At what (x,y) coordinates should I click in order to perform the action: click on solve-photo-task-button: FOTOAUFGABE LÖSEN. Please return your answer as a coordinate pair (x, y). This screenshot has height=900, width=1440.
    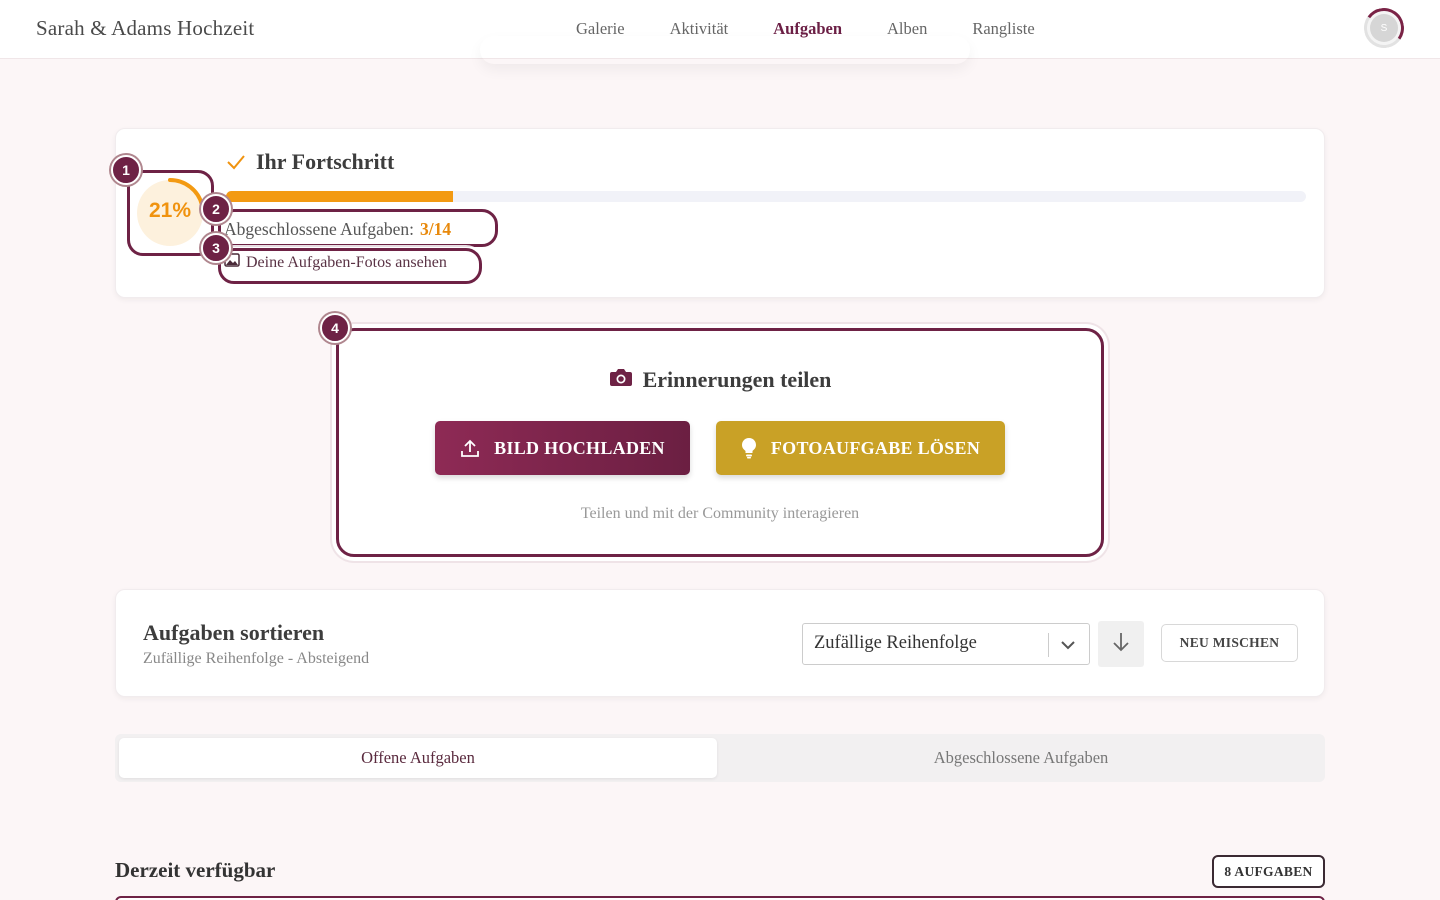
    Looking at the image, I should click on (860, 448).